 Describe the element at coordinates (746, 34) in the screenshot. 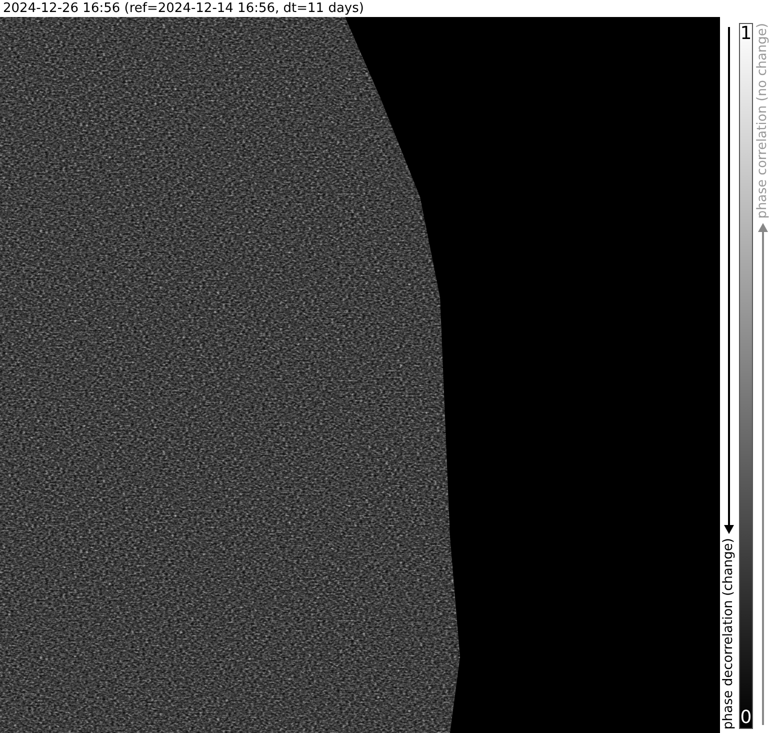

I see `colorbar-max-label: 1` at that location.